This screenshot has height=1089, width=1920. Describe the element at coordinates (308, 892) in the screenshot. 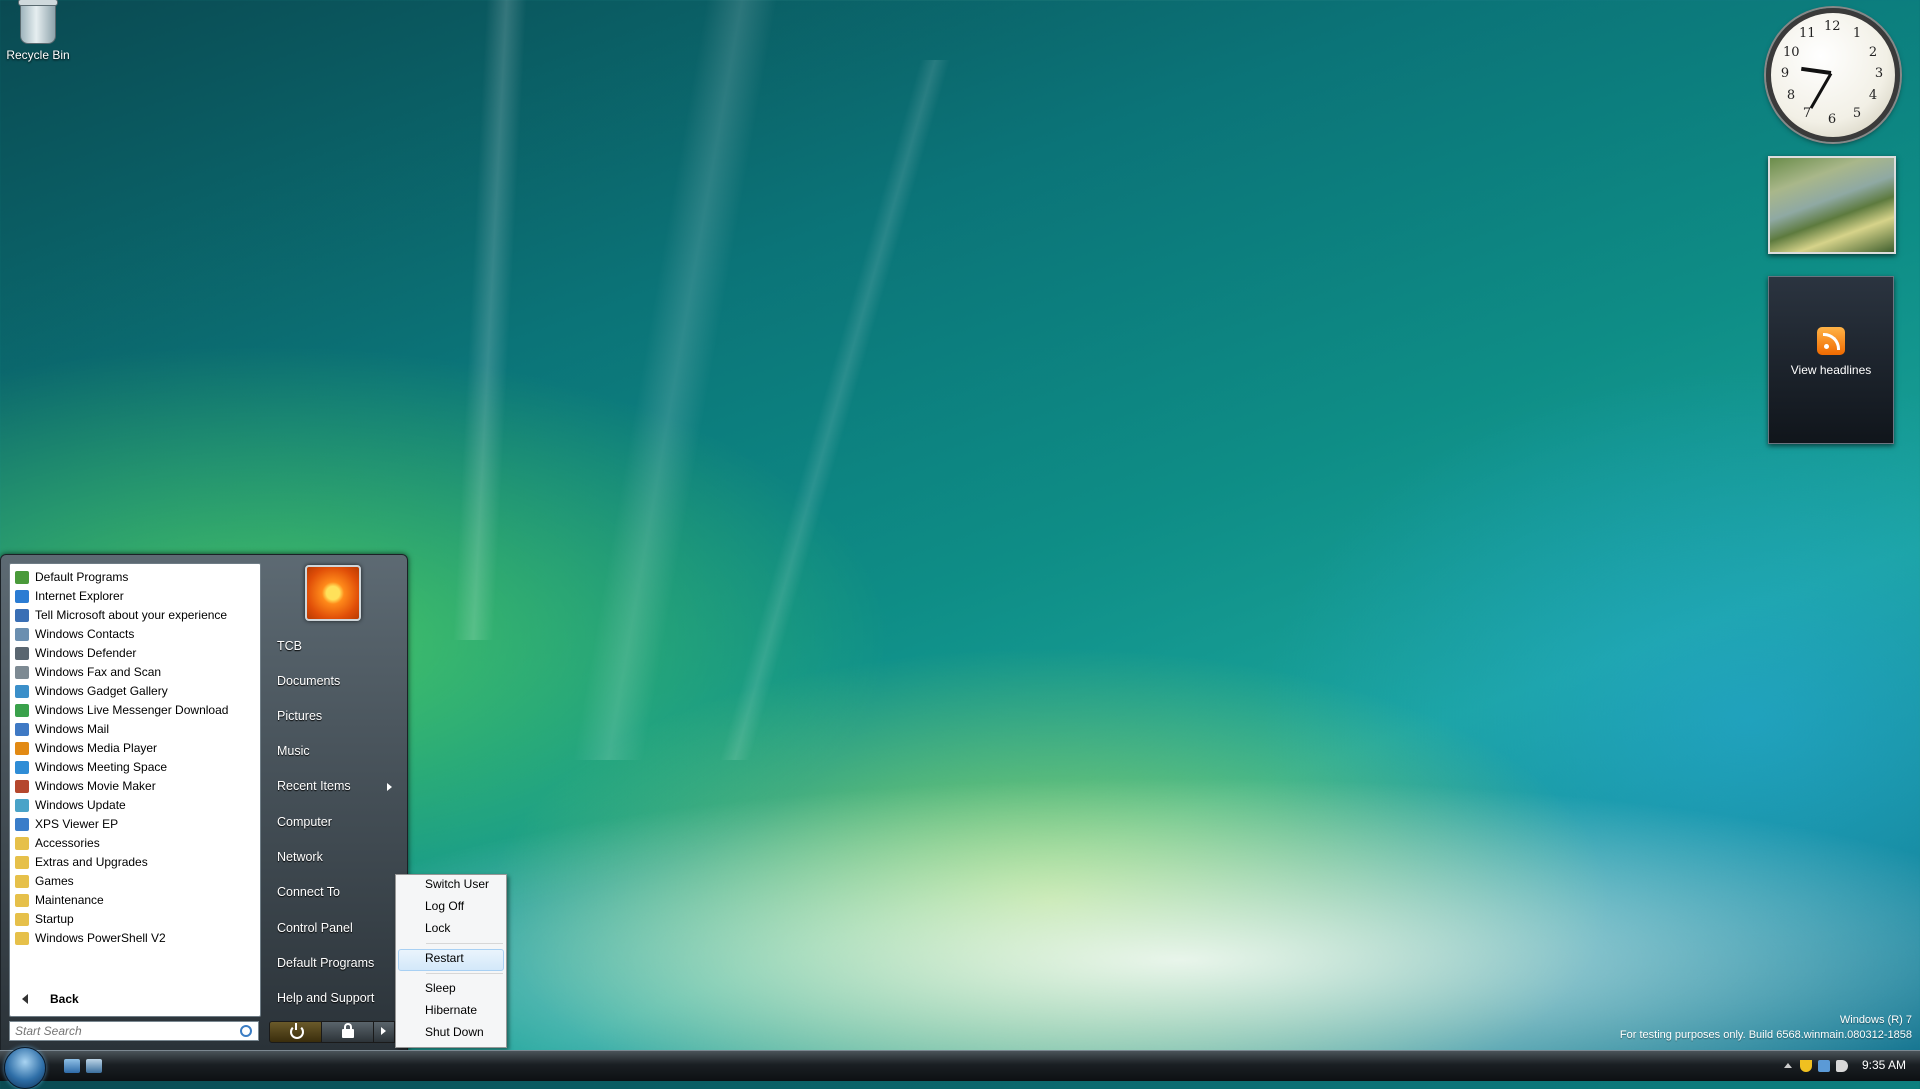

I see `connect-to-link: Connect To` at that location.